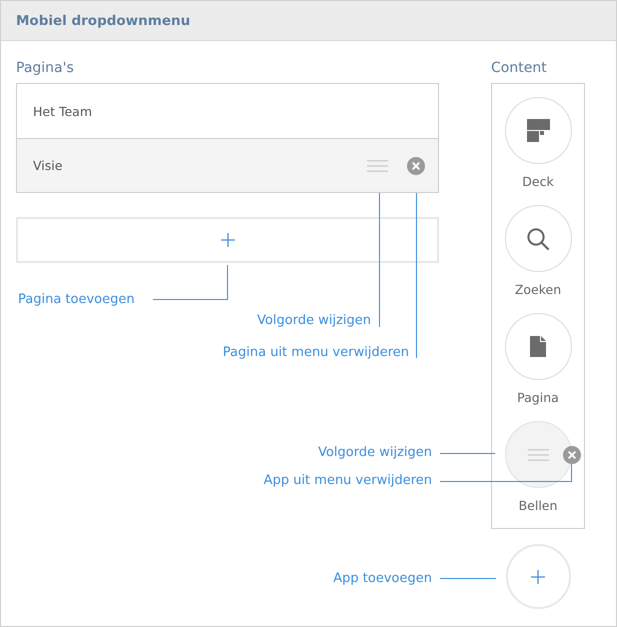 This screenshot has height=627, width=617. I want to click on app-label: Zoeken, so click(538, 290).